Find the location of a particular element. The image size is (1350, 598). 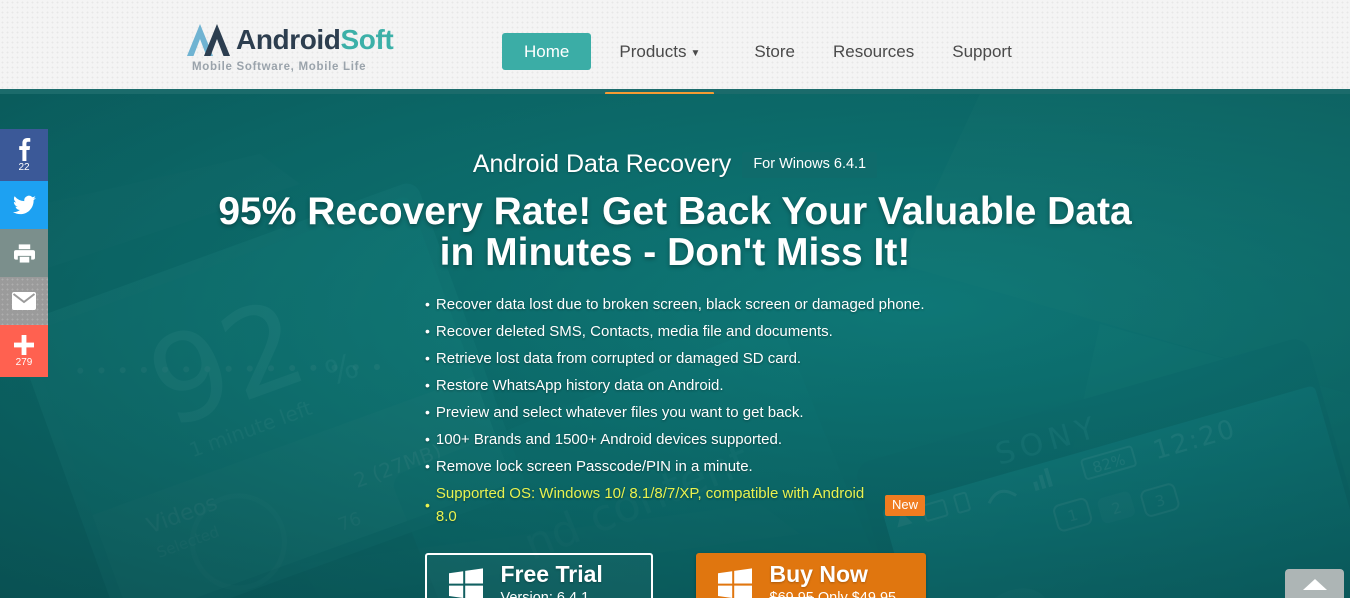

nav-item-products: Products ▼ is located at coordinates (660, 65).